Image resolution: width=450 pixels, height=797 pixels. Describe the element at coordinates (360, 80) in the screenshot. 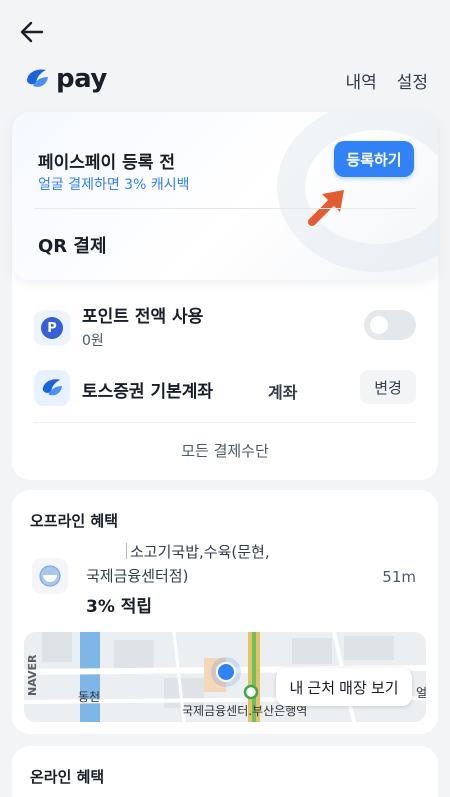

I see `history-link: 내역` at that location.